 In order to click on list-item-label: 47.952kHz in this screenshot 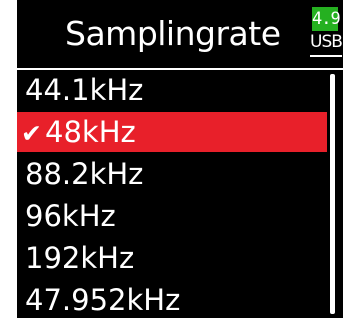, I will do `click(103, 300)`.